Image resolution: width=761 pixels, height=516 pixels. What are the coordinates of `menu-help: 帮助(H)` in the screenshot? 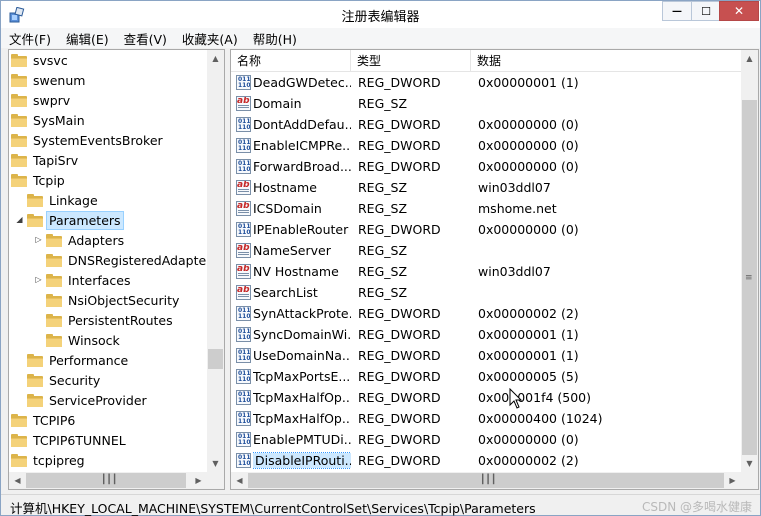 It's located at (275, 38).